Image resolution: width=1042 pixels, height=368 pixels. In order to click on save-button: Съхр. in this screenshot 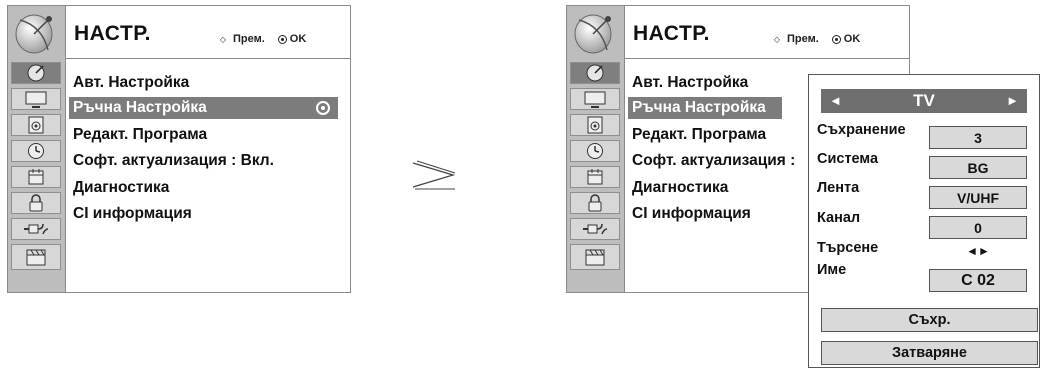, I will do `click(929, 320)`.